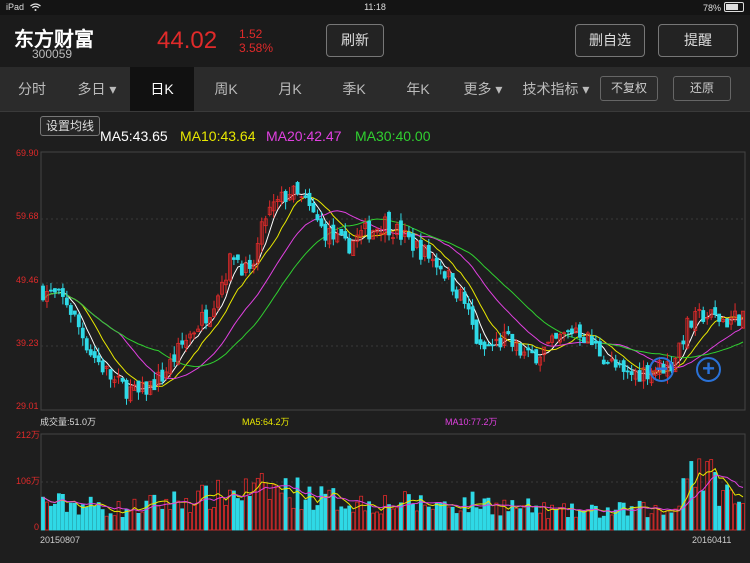  I want to click on alert-button: 提醒, so click(698, 40).